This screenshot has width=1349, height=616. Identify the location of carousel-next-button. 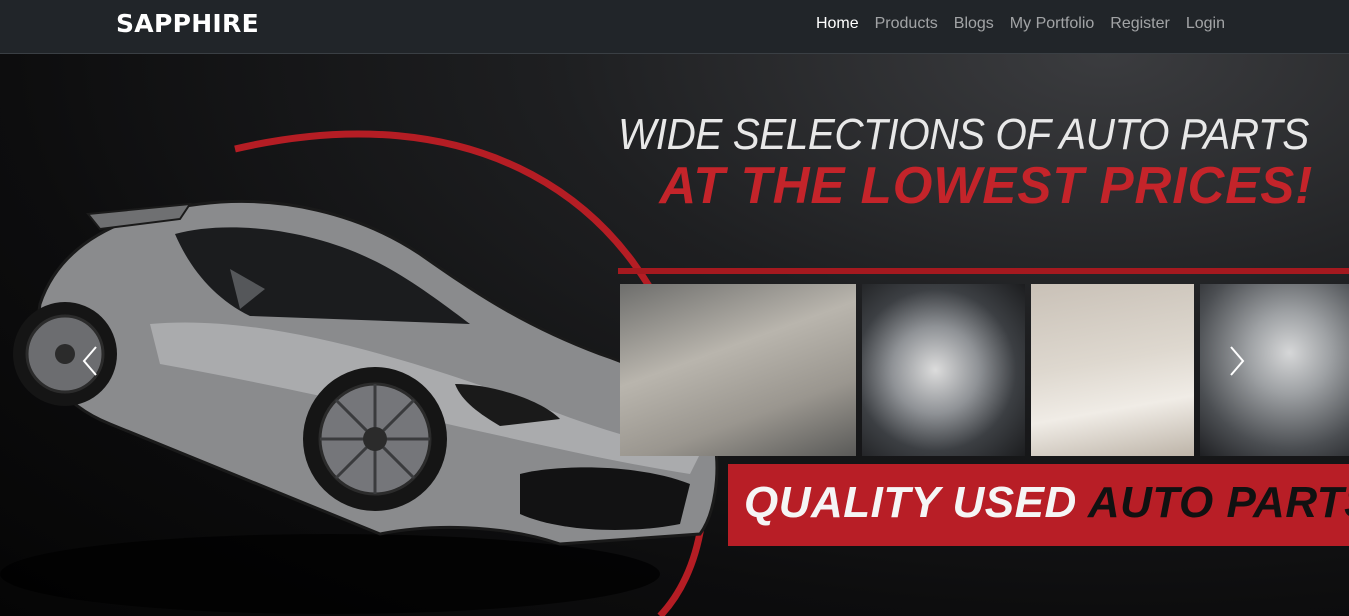
(1247, 364).